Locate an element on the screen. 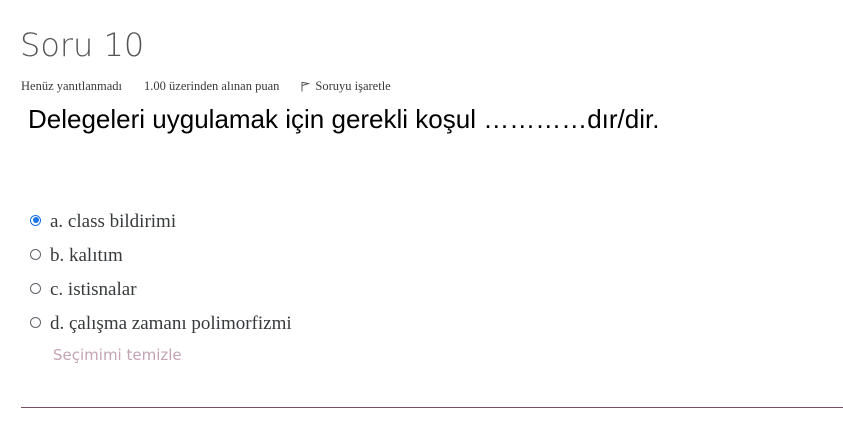  flag-icon is located at coordinates (306, 86).